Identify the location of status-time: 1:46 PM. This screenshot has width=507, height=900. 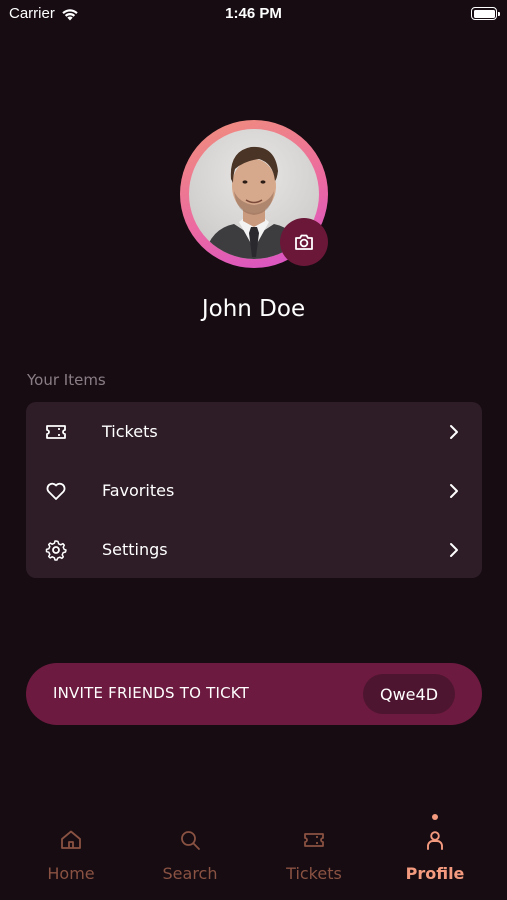
(253, 13).